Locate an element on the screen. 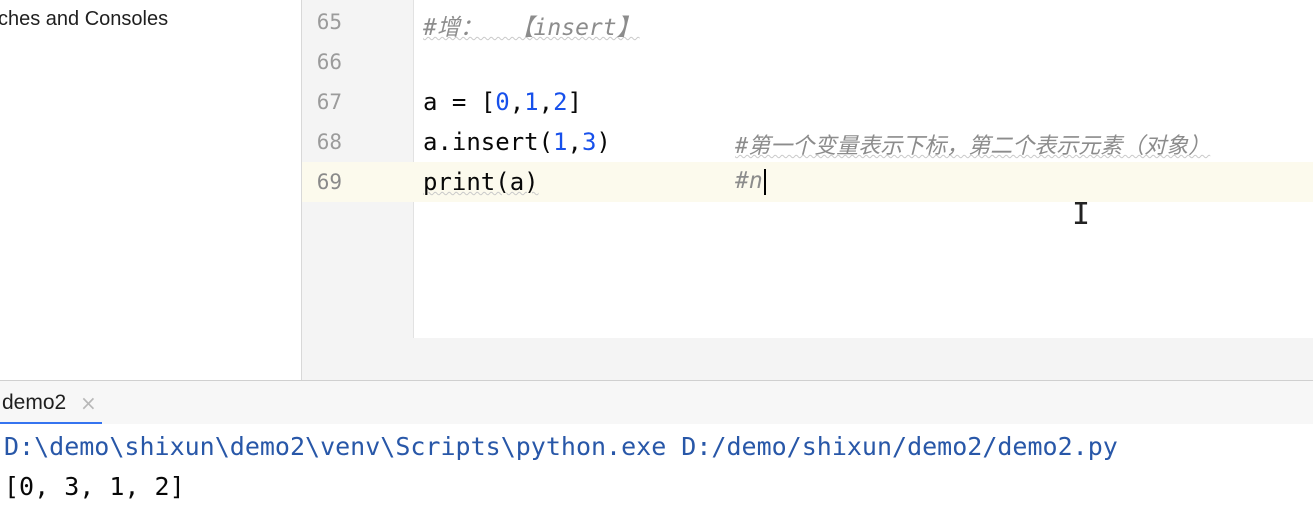  code-text: a = [0,1,2] is located at coordinates (502, 102).